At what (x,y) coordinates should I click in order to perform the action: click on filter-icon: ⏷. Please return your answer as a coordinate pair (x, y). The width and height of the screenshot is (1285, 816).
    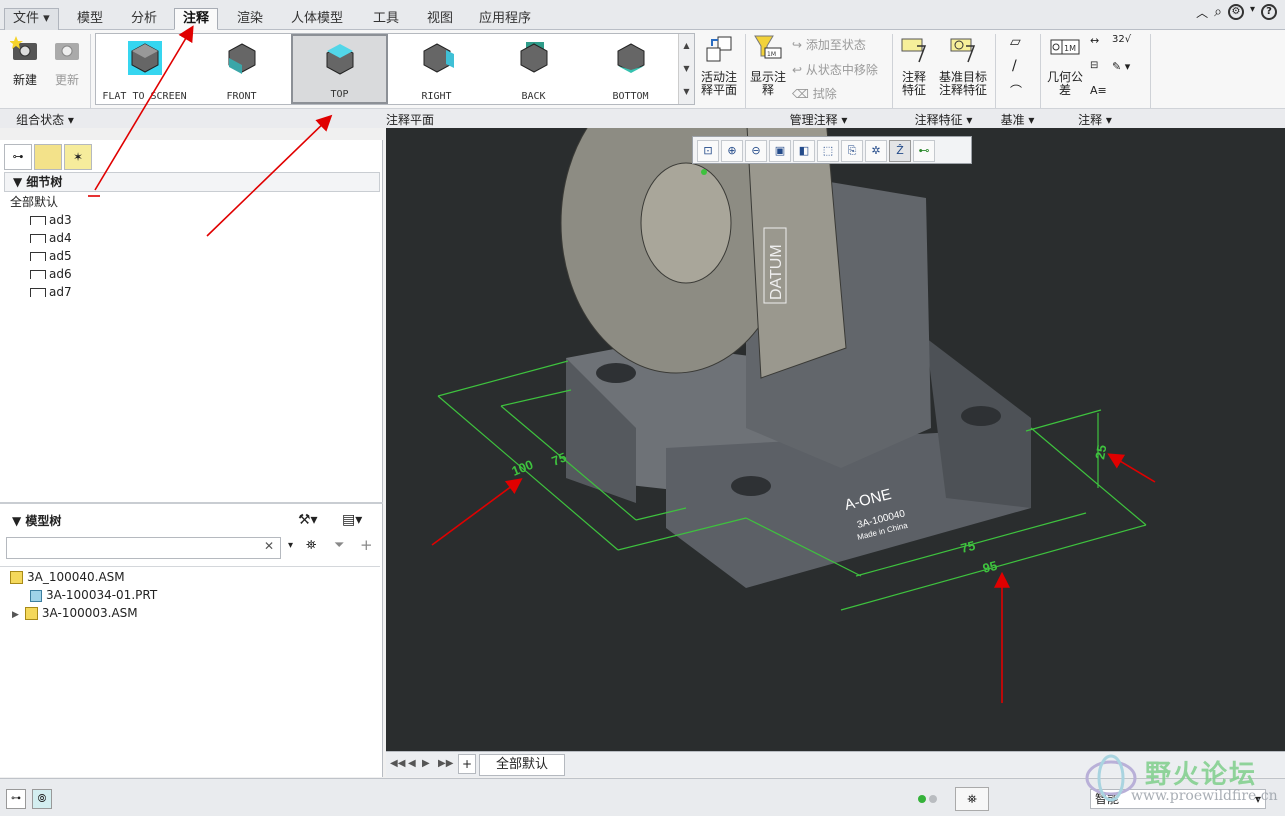
    Looking at the image, I should click on (339, 545).